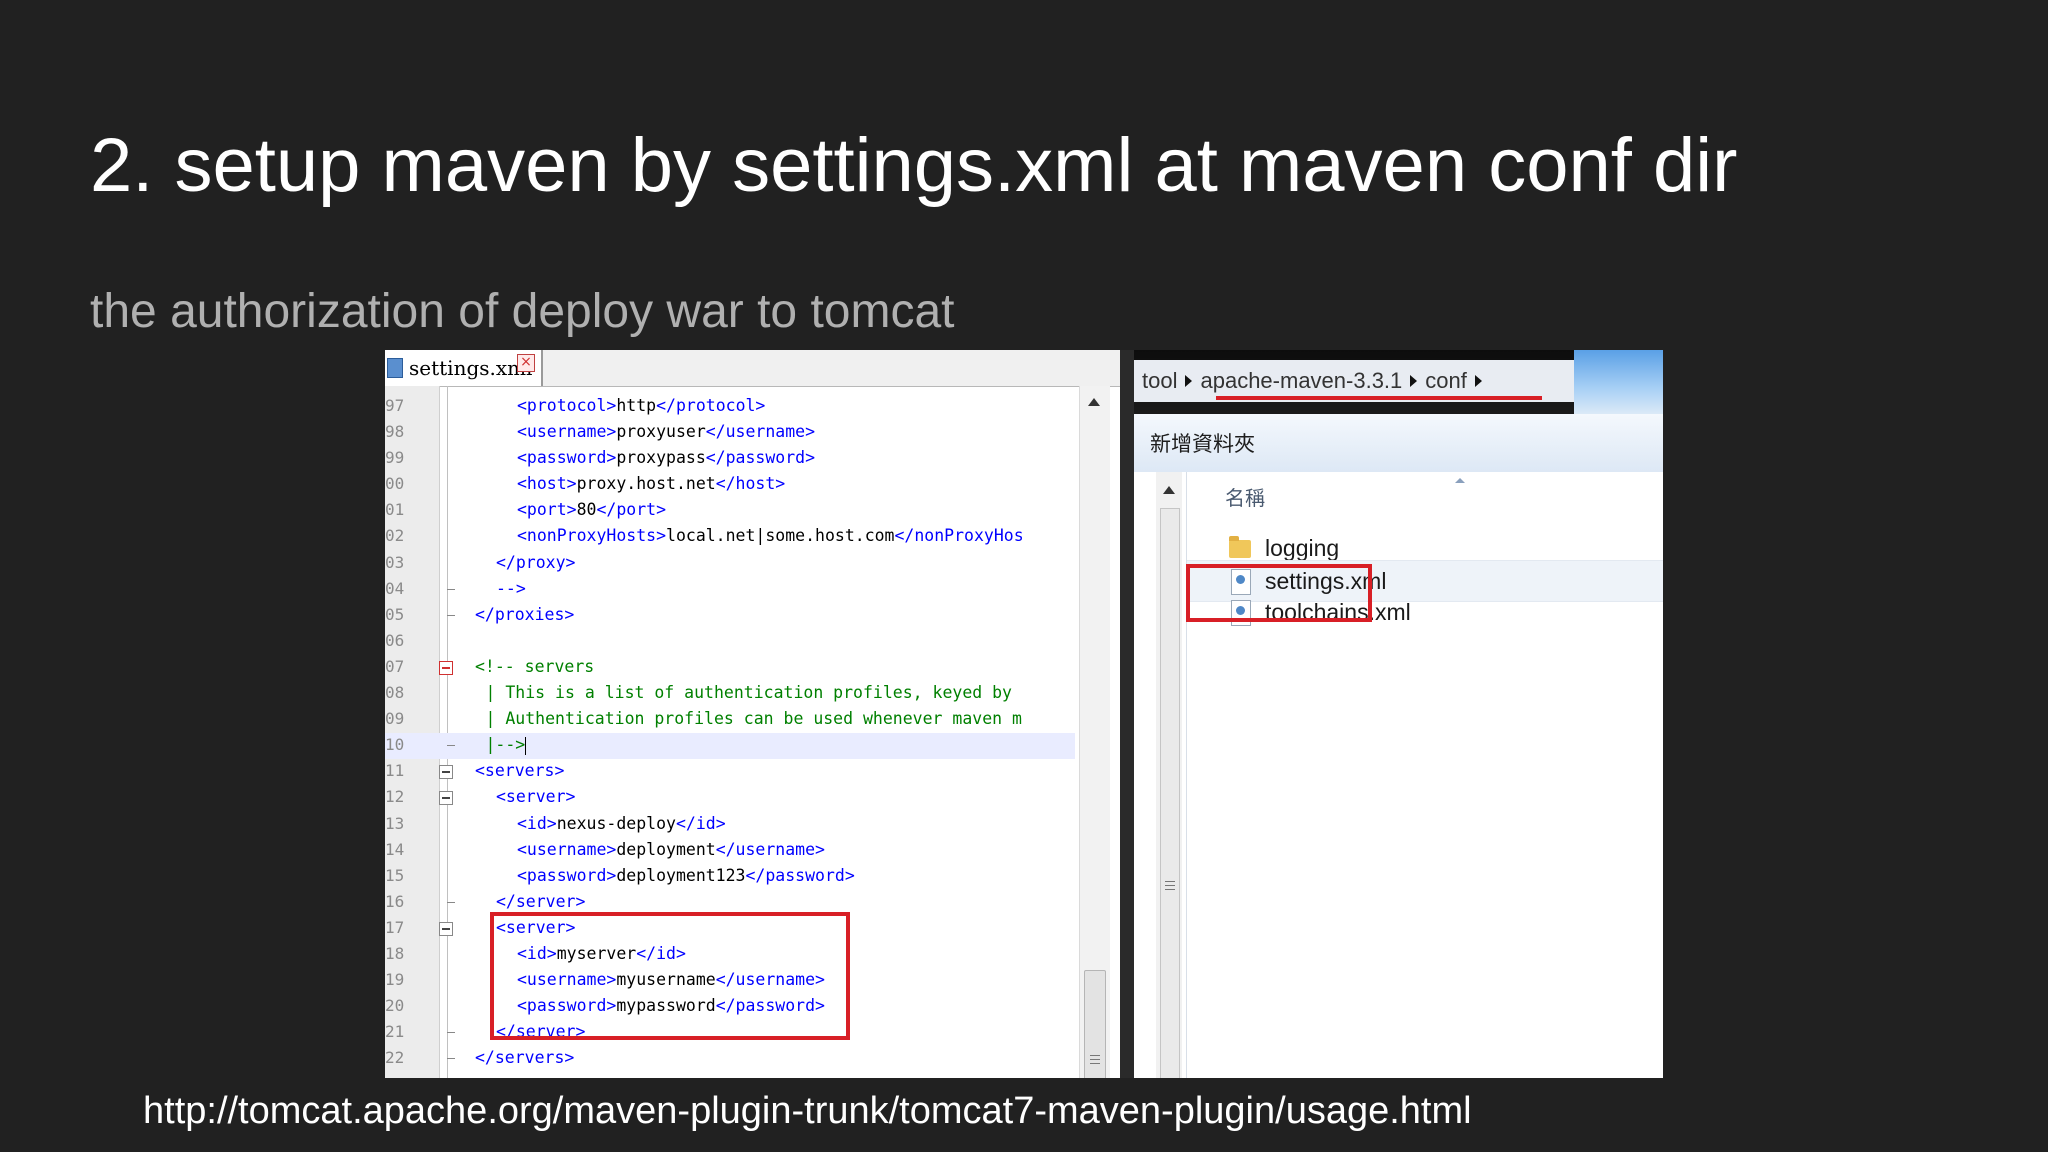  I want to click on code-line: 13 <id>nexus-deploy</id>, so click(730, 825).